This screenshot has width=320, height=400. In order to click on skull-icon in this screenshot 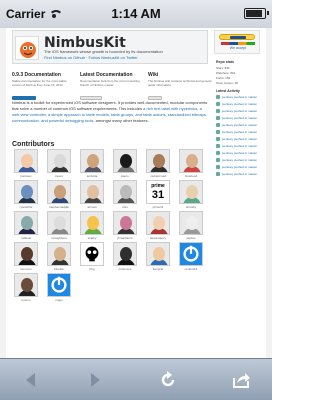, I will do `click(92, 254)`.